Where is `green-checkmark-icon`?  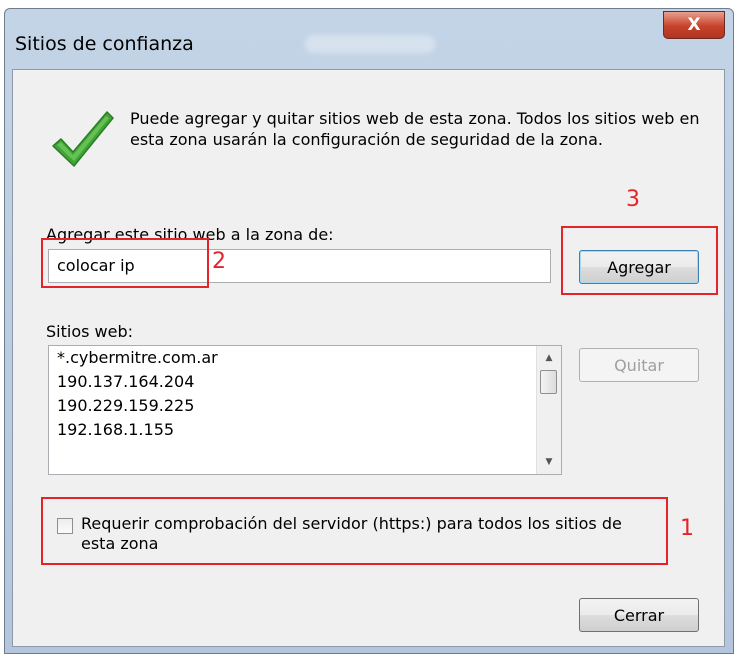
green-checkmark-icon is located at coordinates (83, 139).